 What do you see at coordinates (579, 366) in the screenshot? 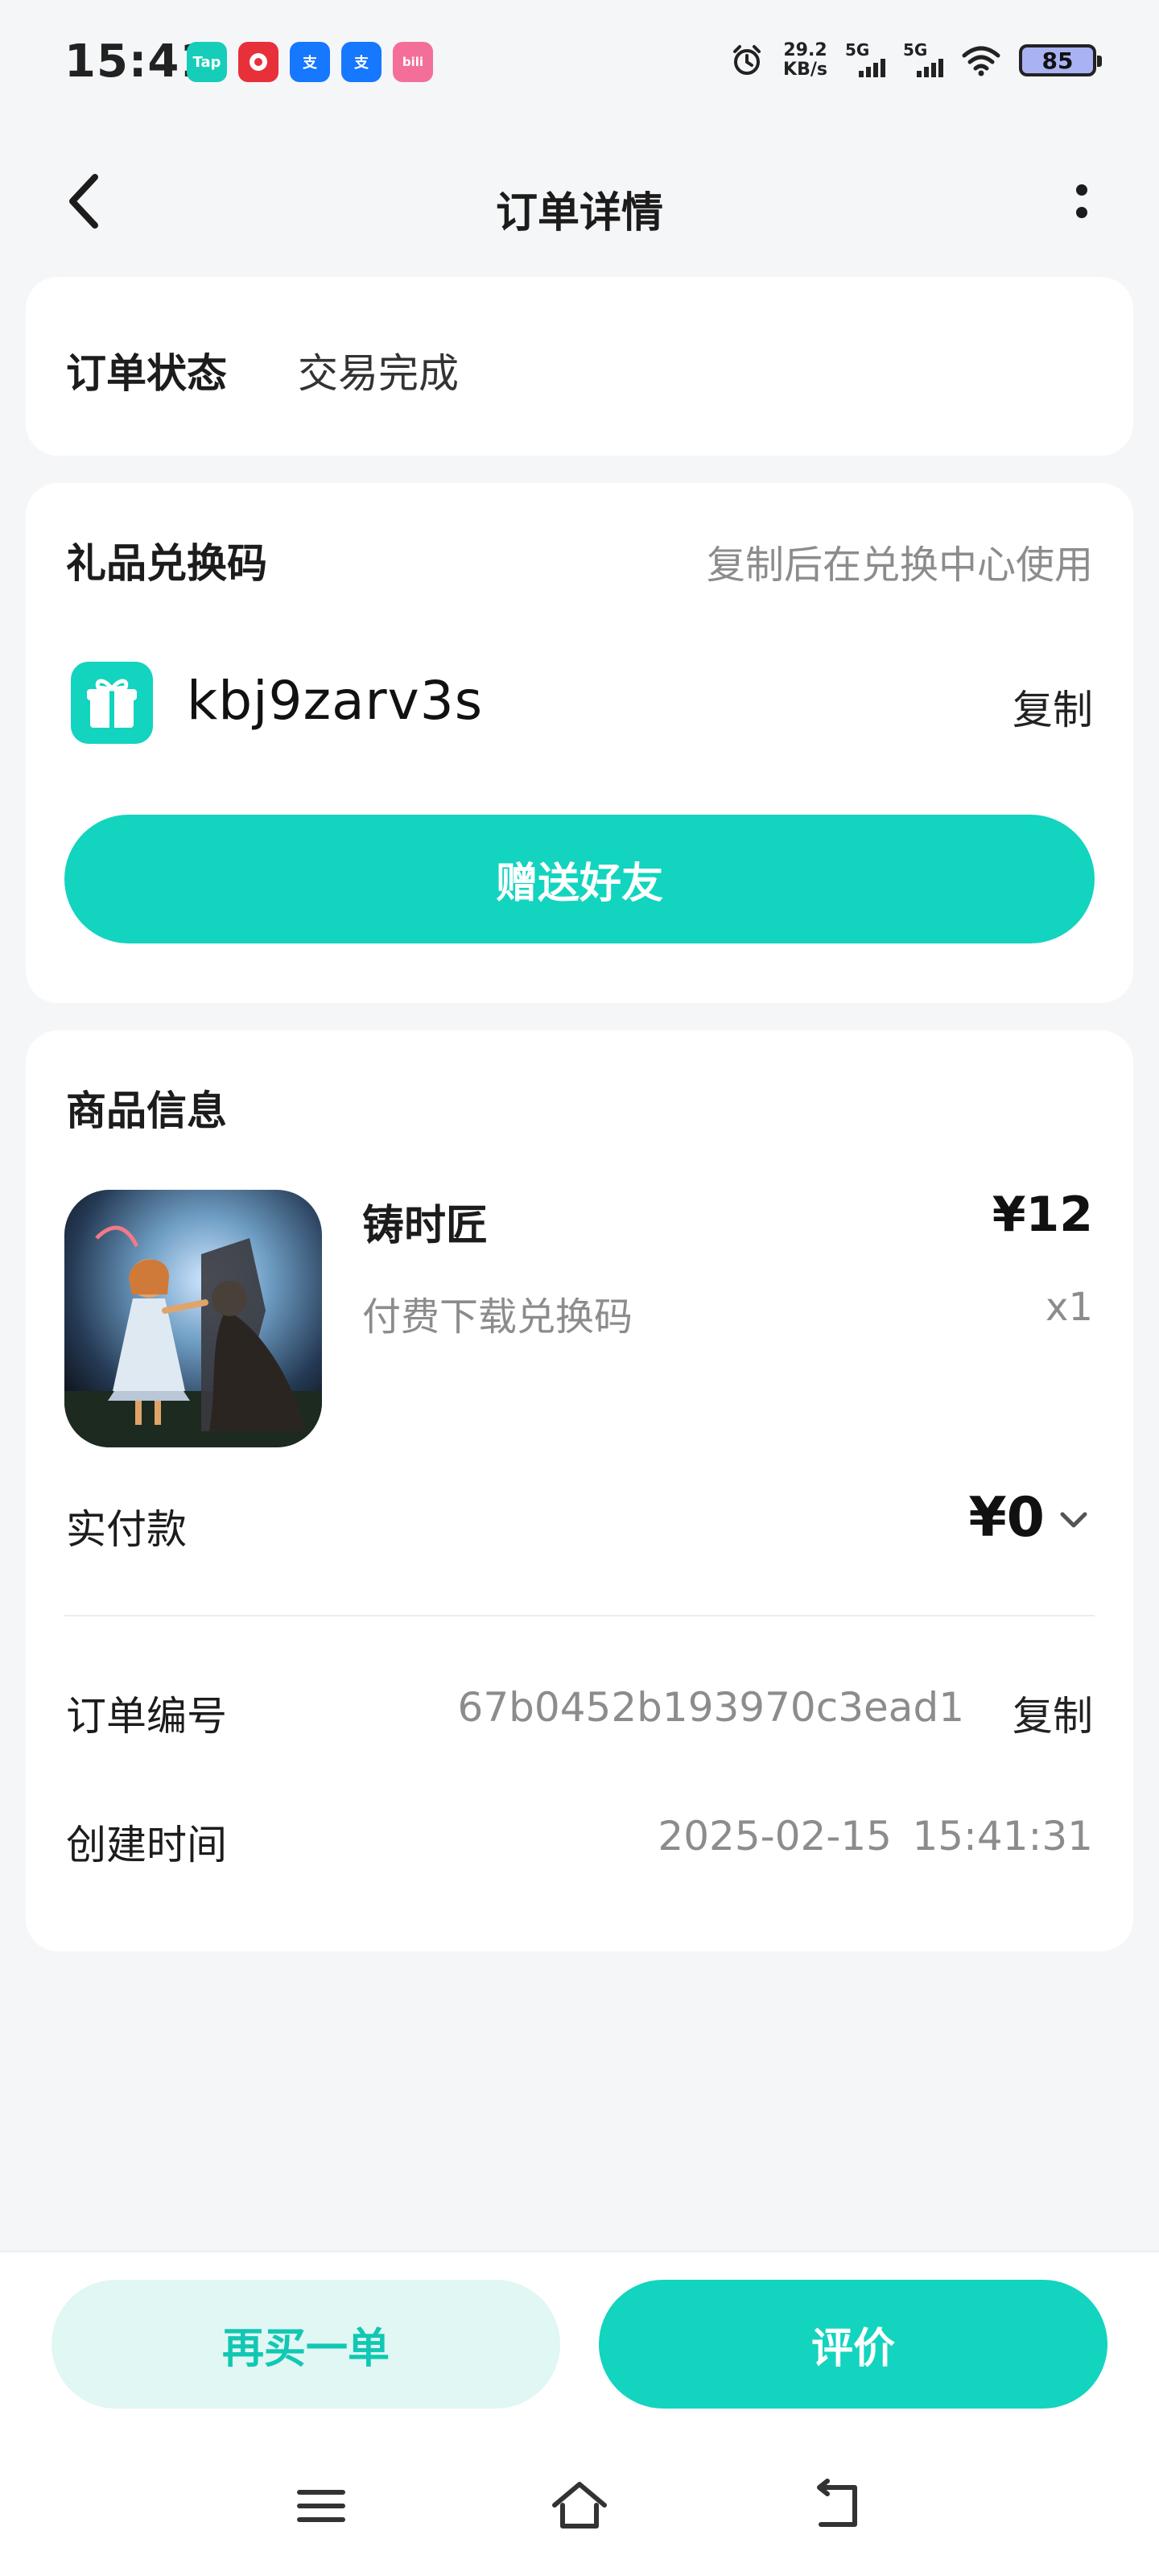
I see `order-status-card: 订单状态 交易完成` at bounding box center [579, 366].